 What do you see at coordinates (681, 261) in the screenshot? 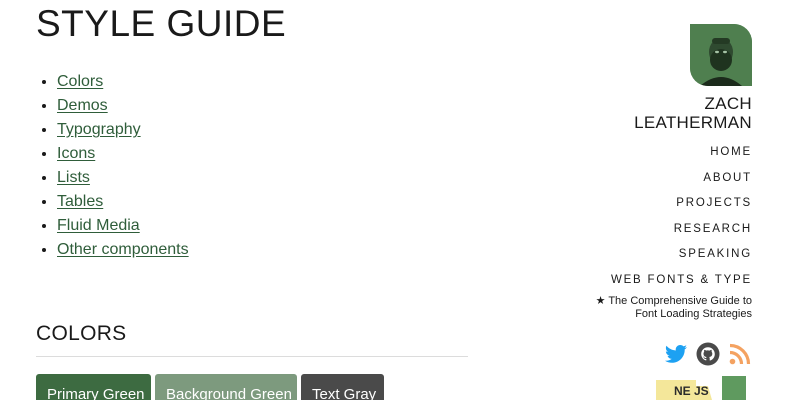
I see `nav-item-speaking: SPEAKING` at bounding box center [681, 261].